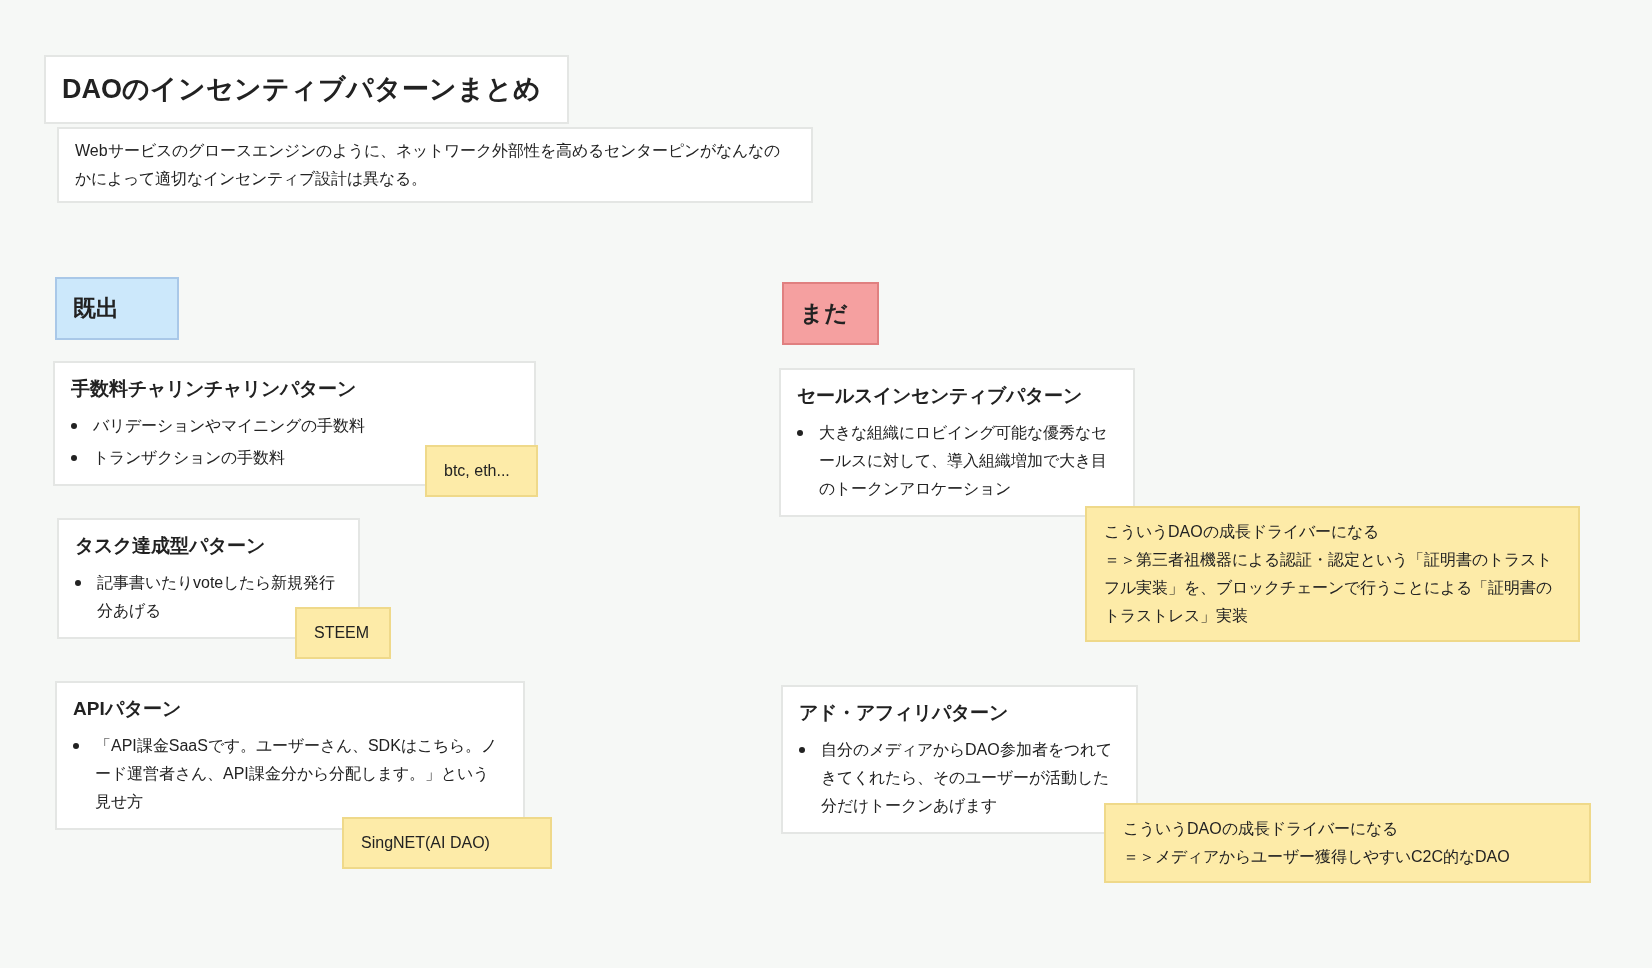  What do you see at coordinates (1328, 588) in the screenshot?
I see `note-line: ＝＞第三者祖機器による認証・認定という「証明書のトラストフル実装」を、ブロックチェーンで行うことによる「証明書のトラストレス」実装` at bounding box center [1328, 588].